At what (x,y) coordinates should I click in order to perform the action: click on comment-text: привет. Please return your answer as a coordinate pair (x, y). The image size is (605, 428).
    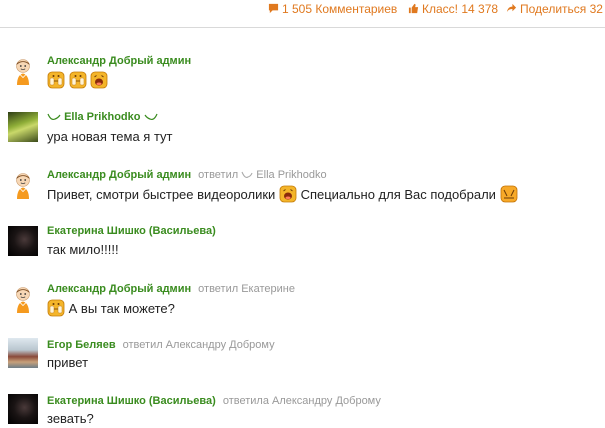
    Looking at the image, I should click on (68, 362).